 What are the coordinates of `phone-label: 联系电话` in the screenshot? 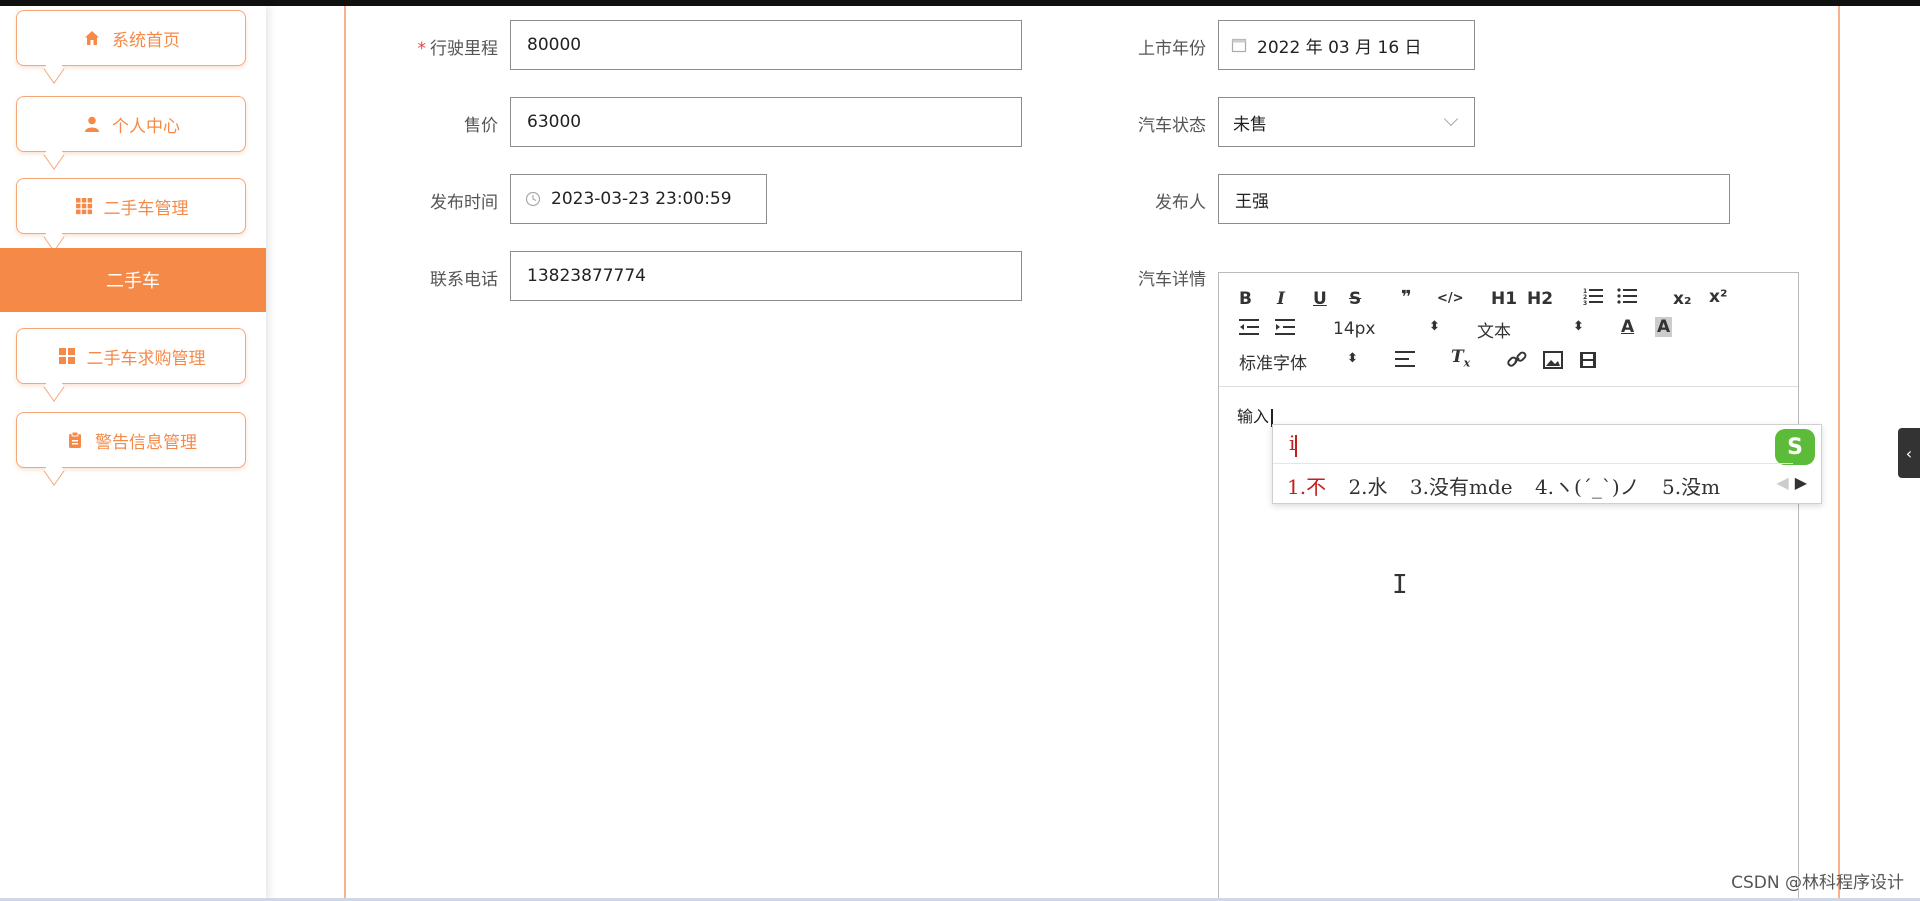 It's located at (464, 280).